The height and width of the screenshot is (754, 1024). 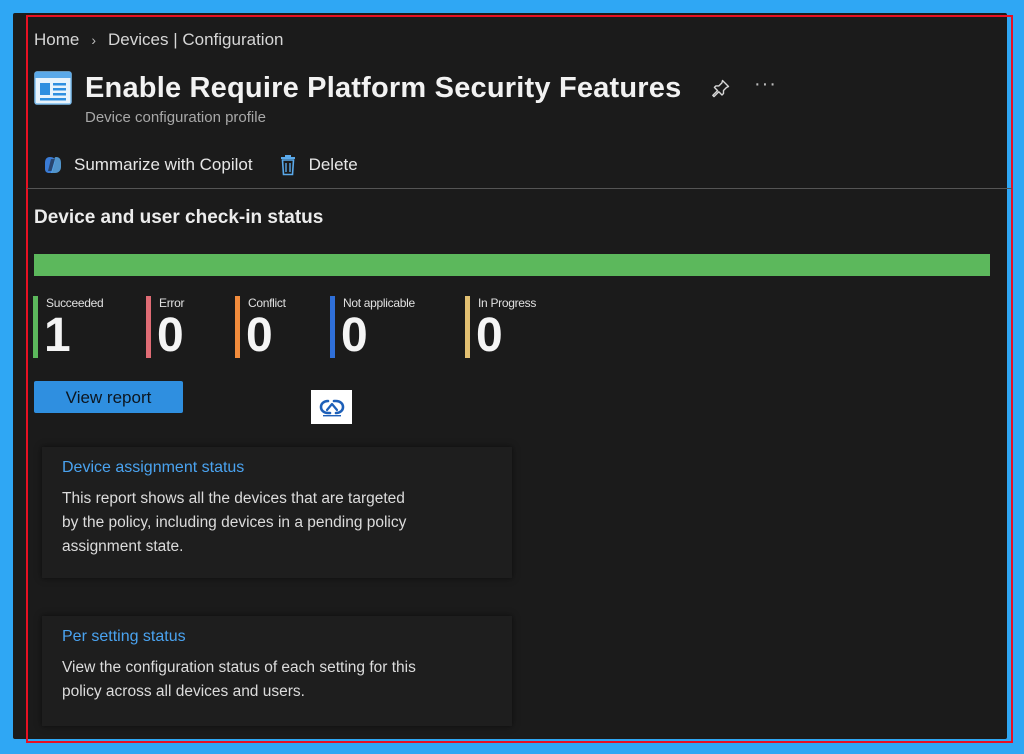 I want to click on watermark-logo, so click(x=331, y=407).